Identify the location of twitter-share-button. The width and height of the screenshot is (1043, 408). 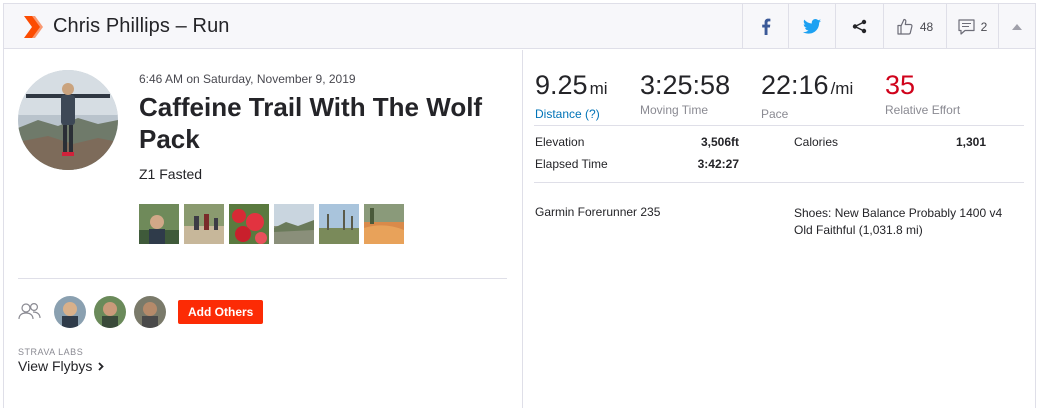
(811, 26).